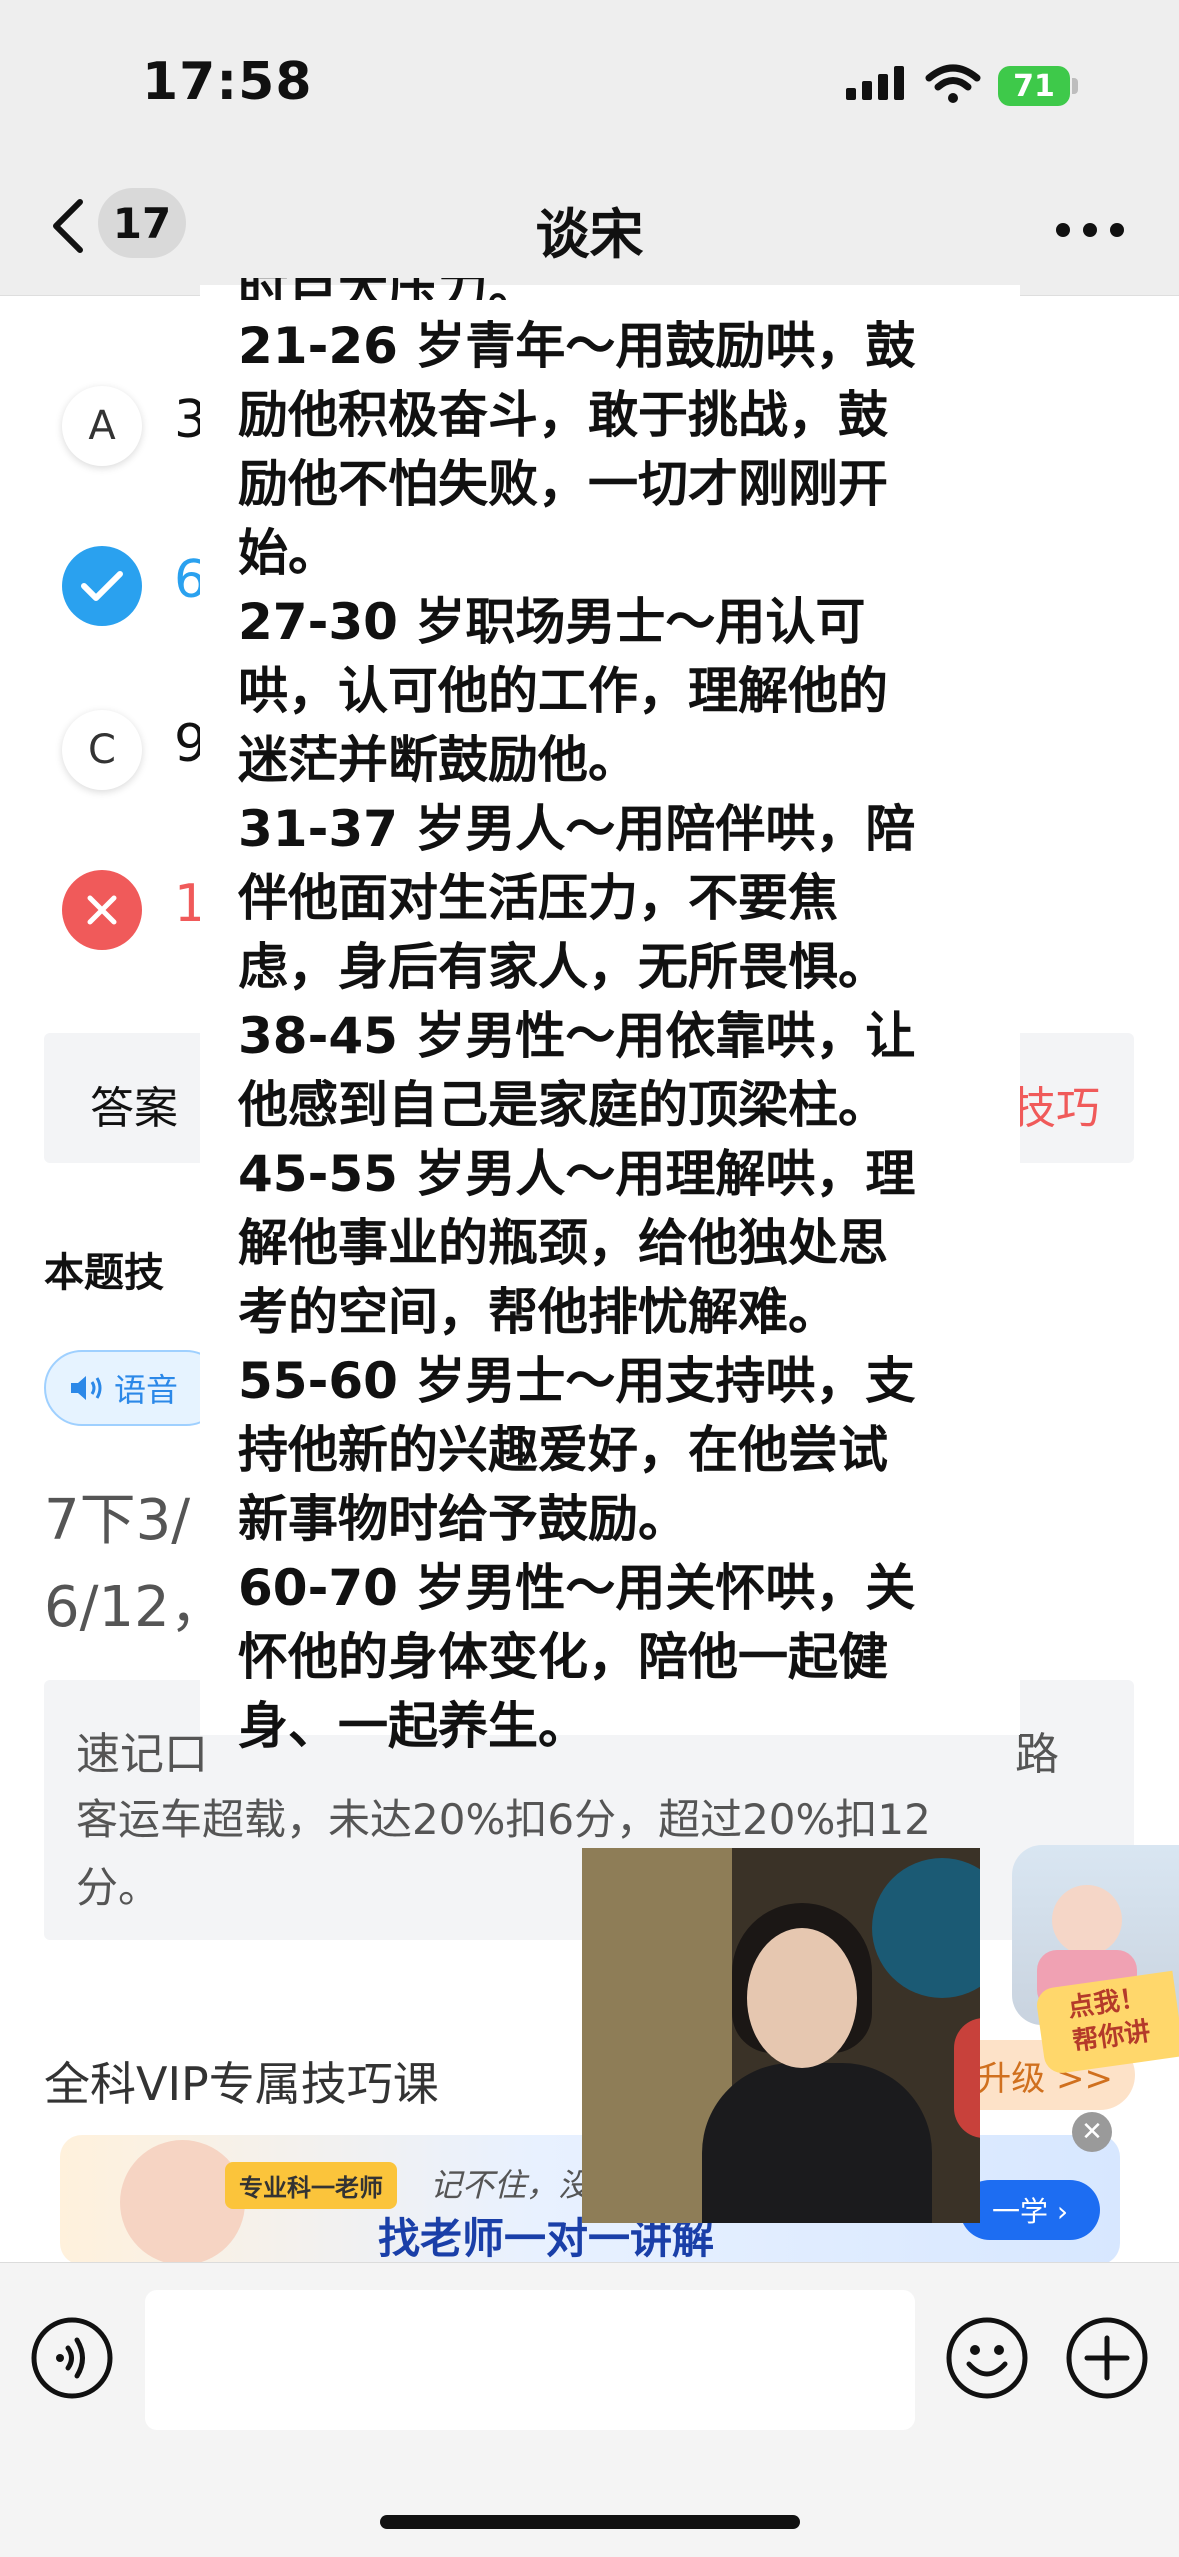 The width and height of the screenshot is (1179, 2557). I want to click on overlay-line: 31-37 岁男人～用陪伴哄，陪, so click(577, 829).